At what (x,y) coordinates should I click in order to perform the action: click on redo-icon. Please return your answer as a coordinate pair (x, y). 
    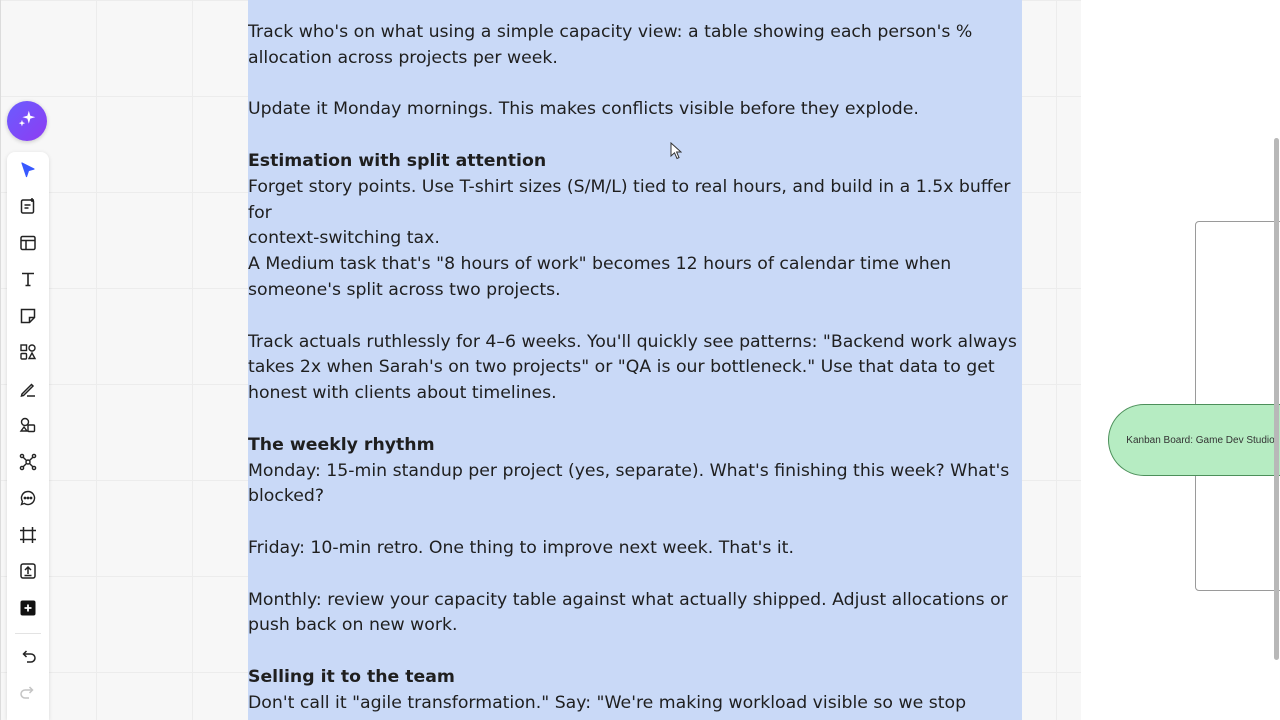
    Looking at the image, I should click on (28, 692).